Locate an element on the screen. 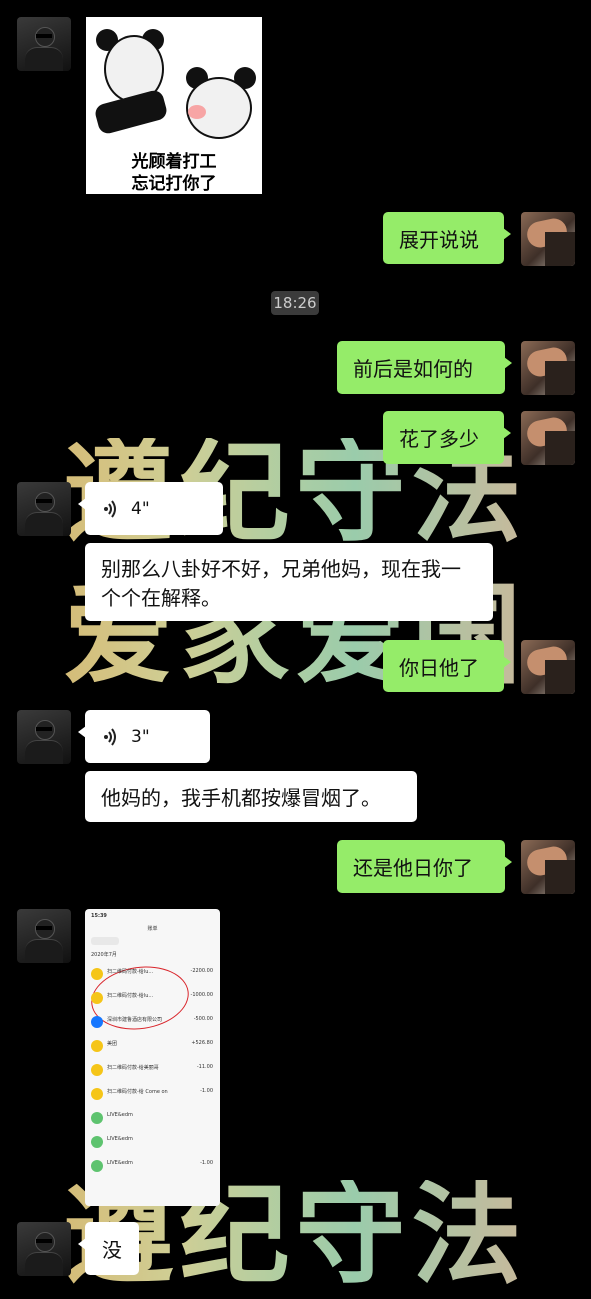 The width and height of the screenshot is (591, 1299). message-text: 没 is located at coordinates (112, 1250).